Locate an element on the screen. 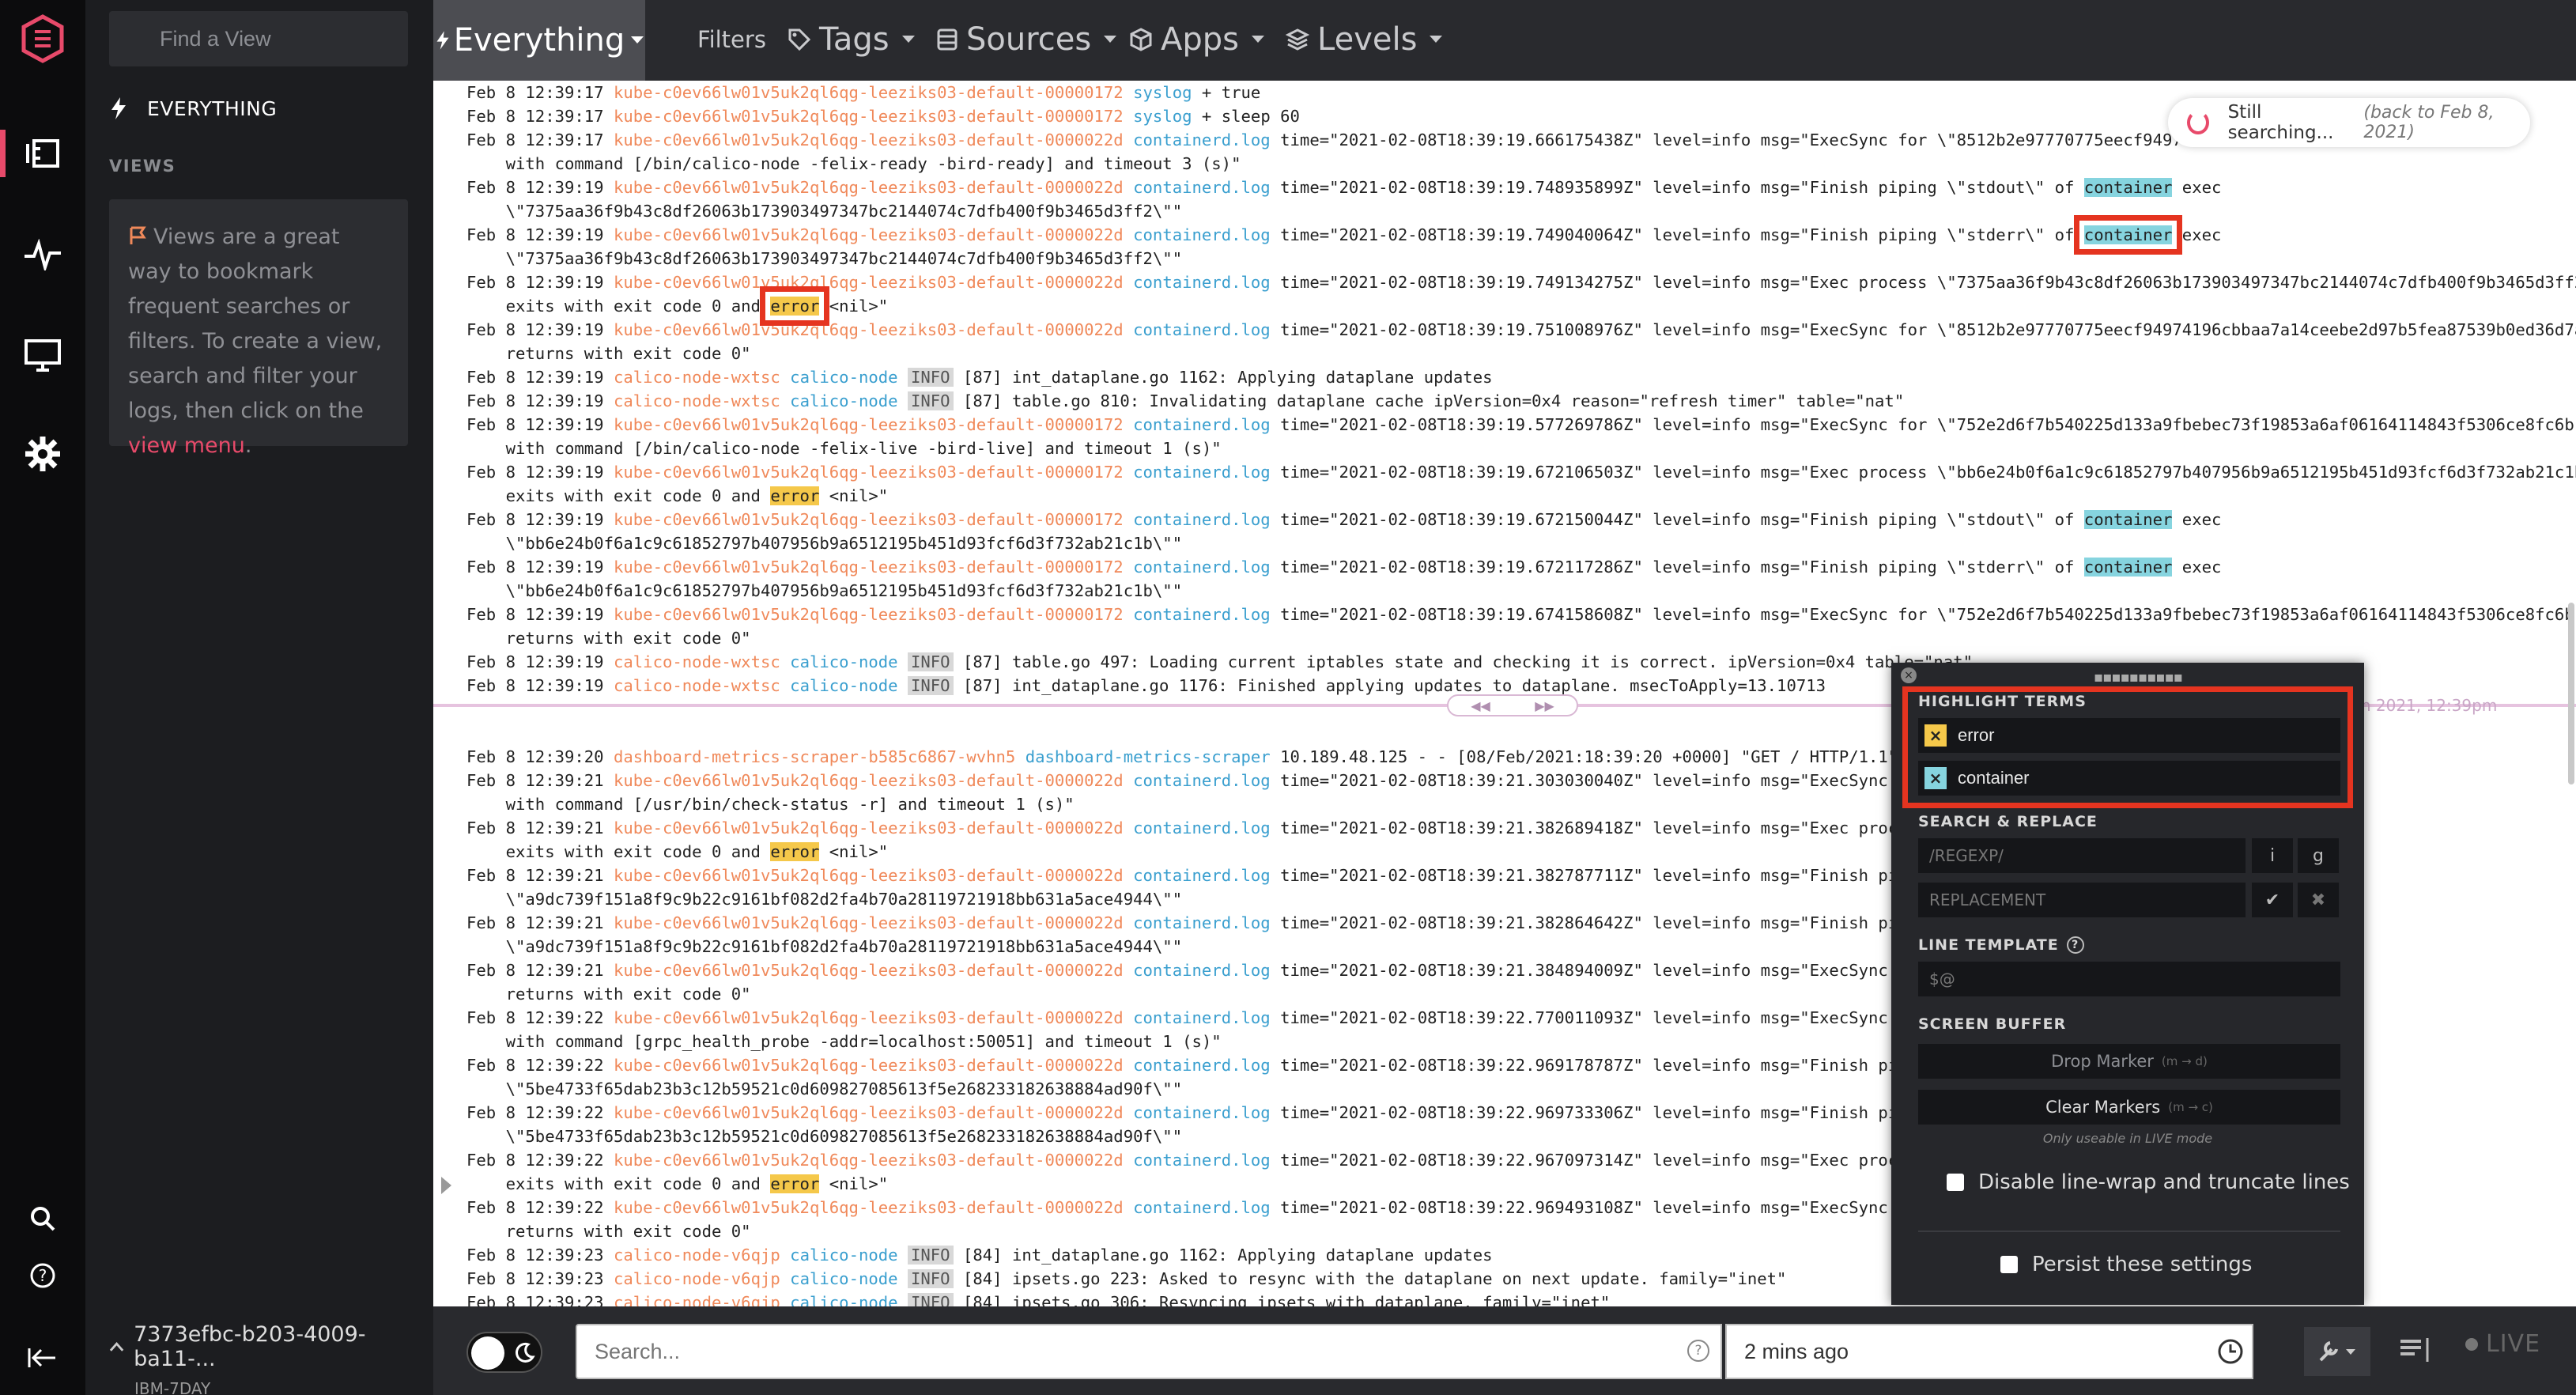  forward-icon: ▶▶ is located at coordinates (1544, 705).